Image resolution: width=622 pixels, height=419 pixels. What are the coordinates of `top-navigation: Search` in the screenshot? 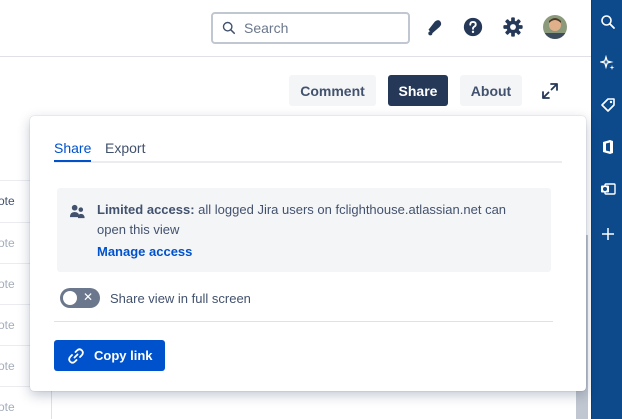 It's located at (295, 28).